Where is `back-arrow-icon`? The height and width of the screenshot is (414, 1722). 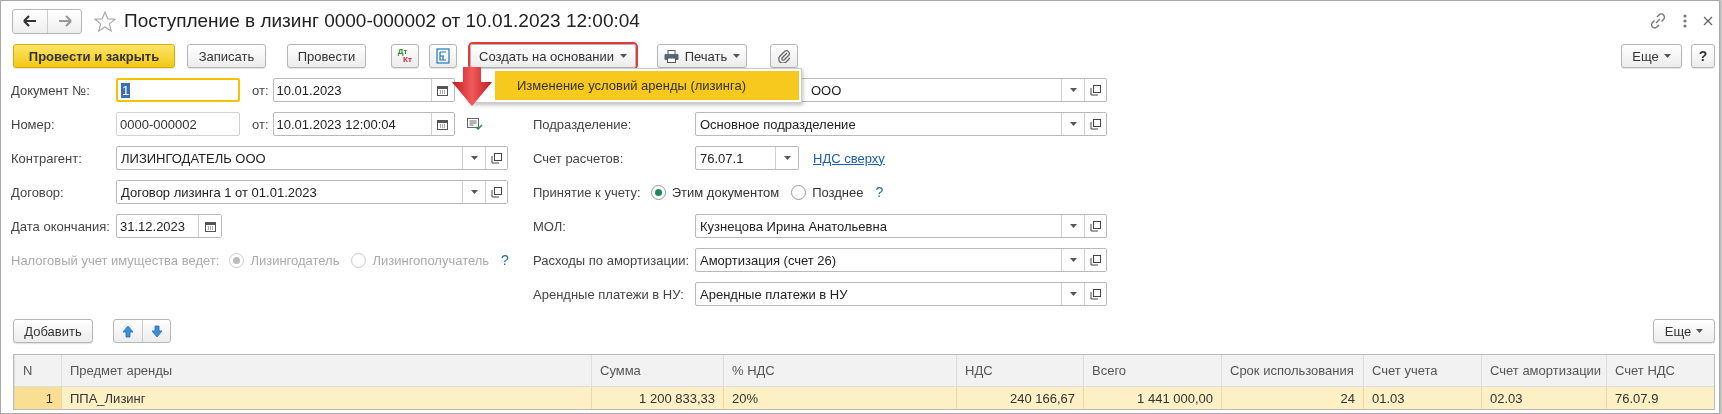 back-arrow-icon is located at coordinates (30, 21).